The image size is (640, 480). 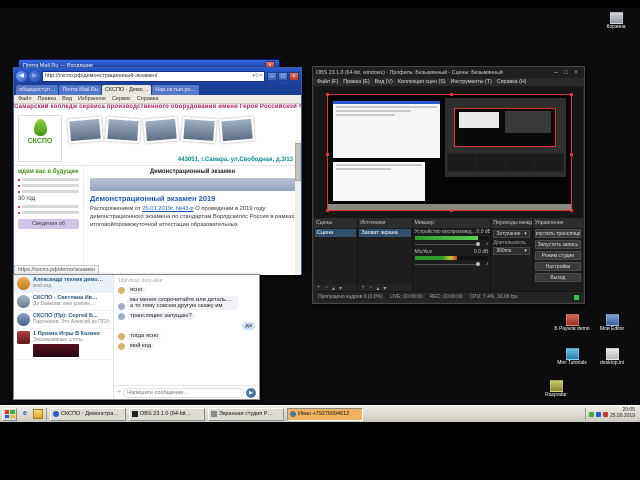 What do you see at coordinates (512, 82) in the screenshot?
I see `obs-menu-help: Справка (H)` at bounding box center [512, 82].